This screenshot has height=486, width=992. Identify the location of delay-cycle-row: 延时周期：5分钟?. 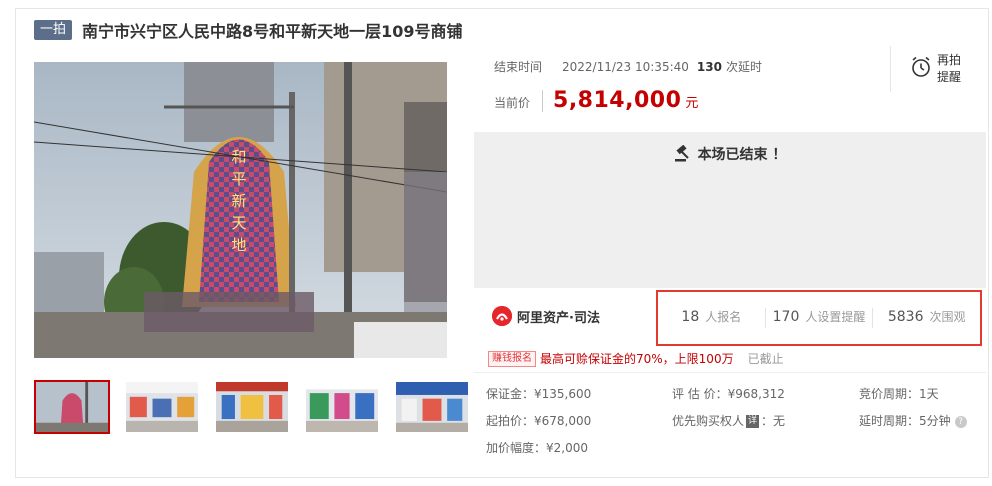
(913, 420).